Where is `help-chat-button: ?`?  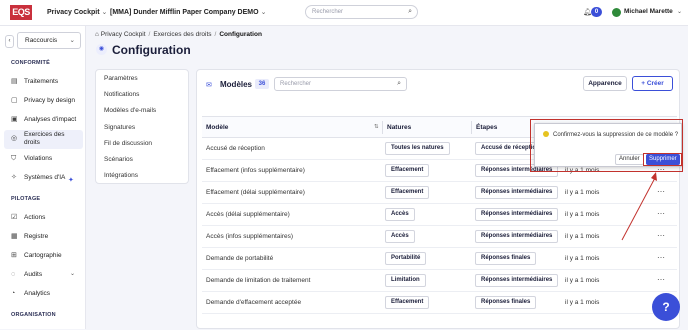
help-chat-button: ? is located at coordinates (666, 307).